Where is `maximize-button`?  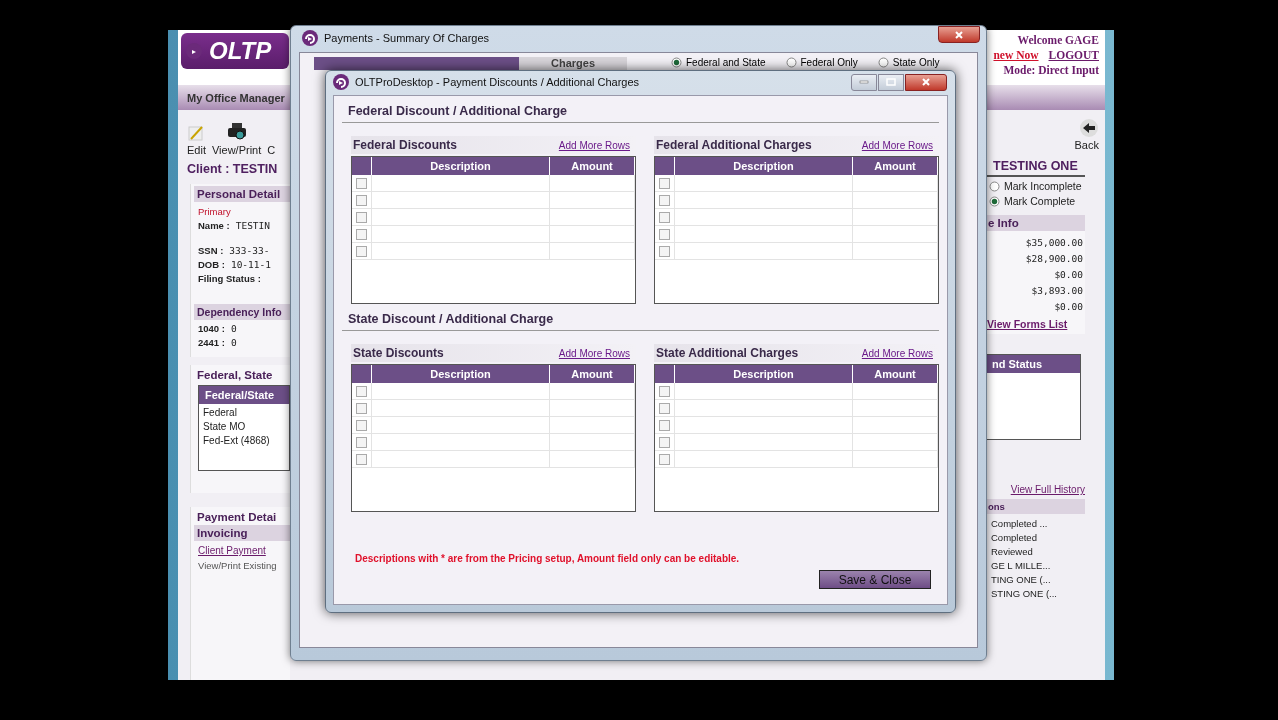
maximize-button is located at coordinates (891, 82).